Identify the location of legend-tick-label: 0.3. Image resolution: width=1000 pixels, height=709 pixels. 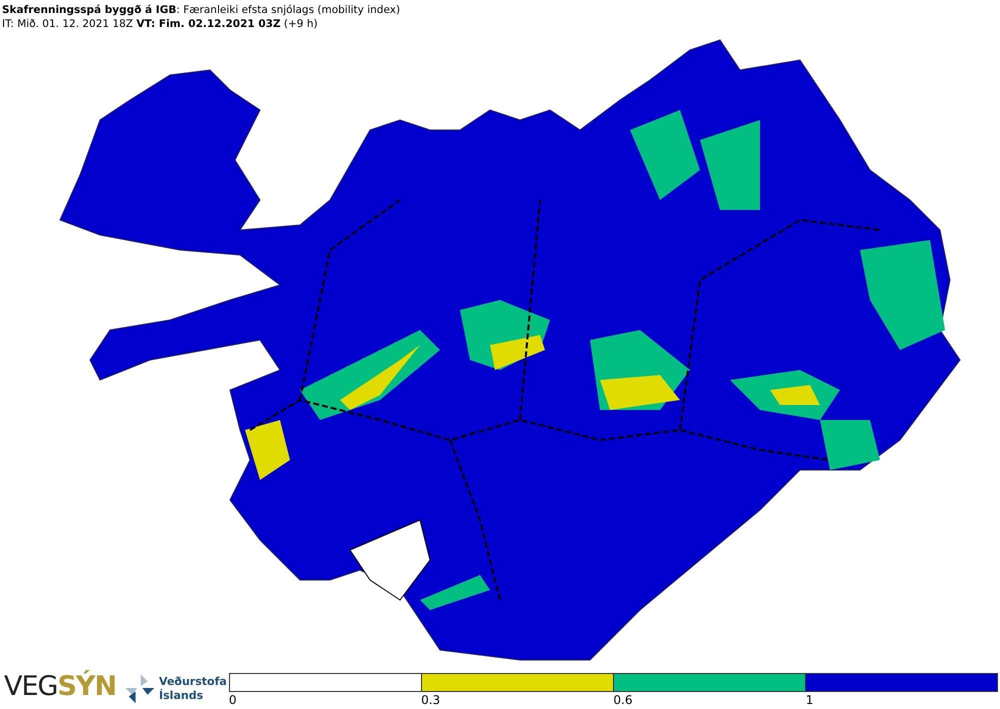
(430, 700).